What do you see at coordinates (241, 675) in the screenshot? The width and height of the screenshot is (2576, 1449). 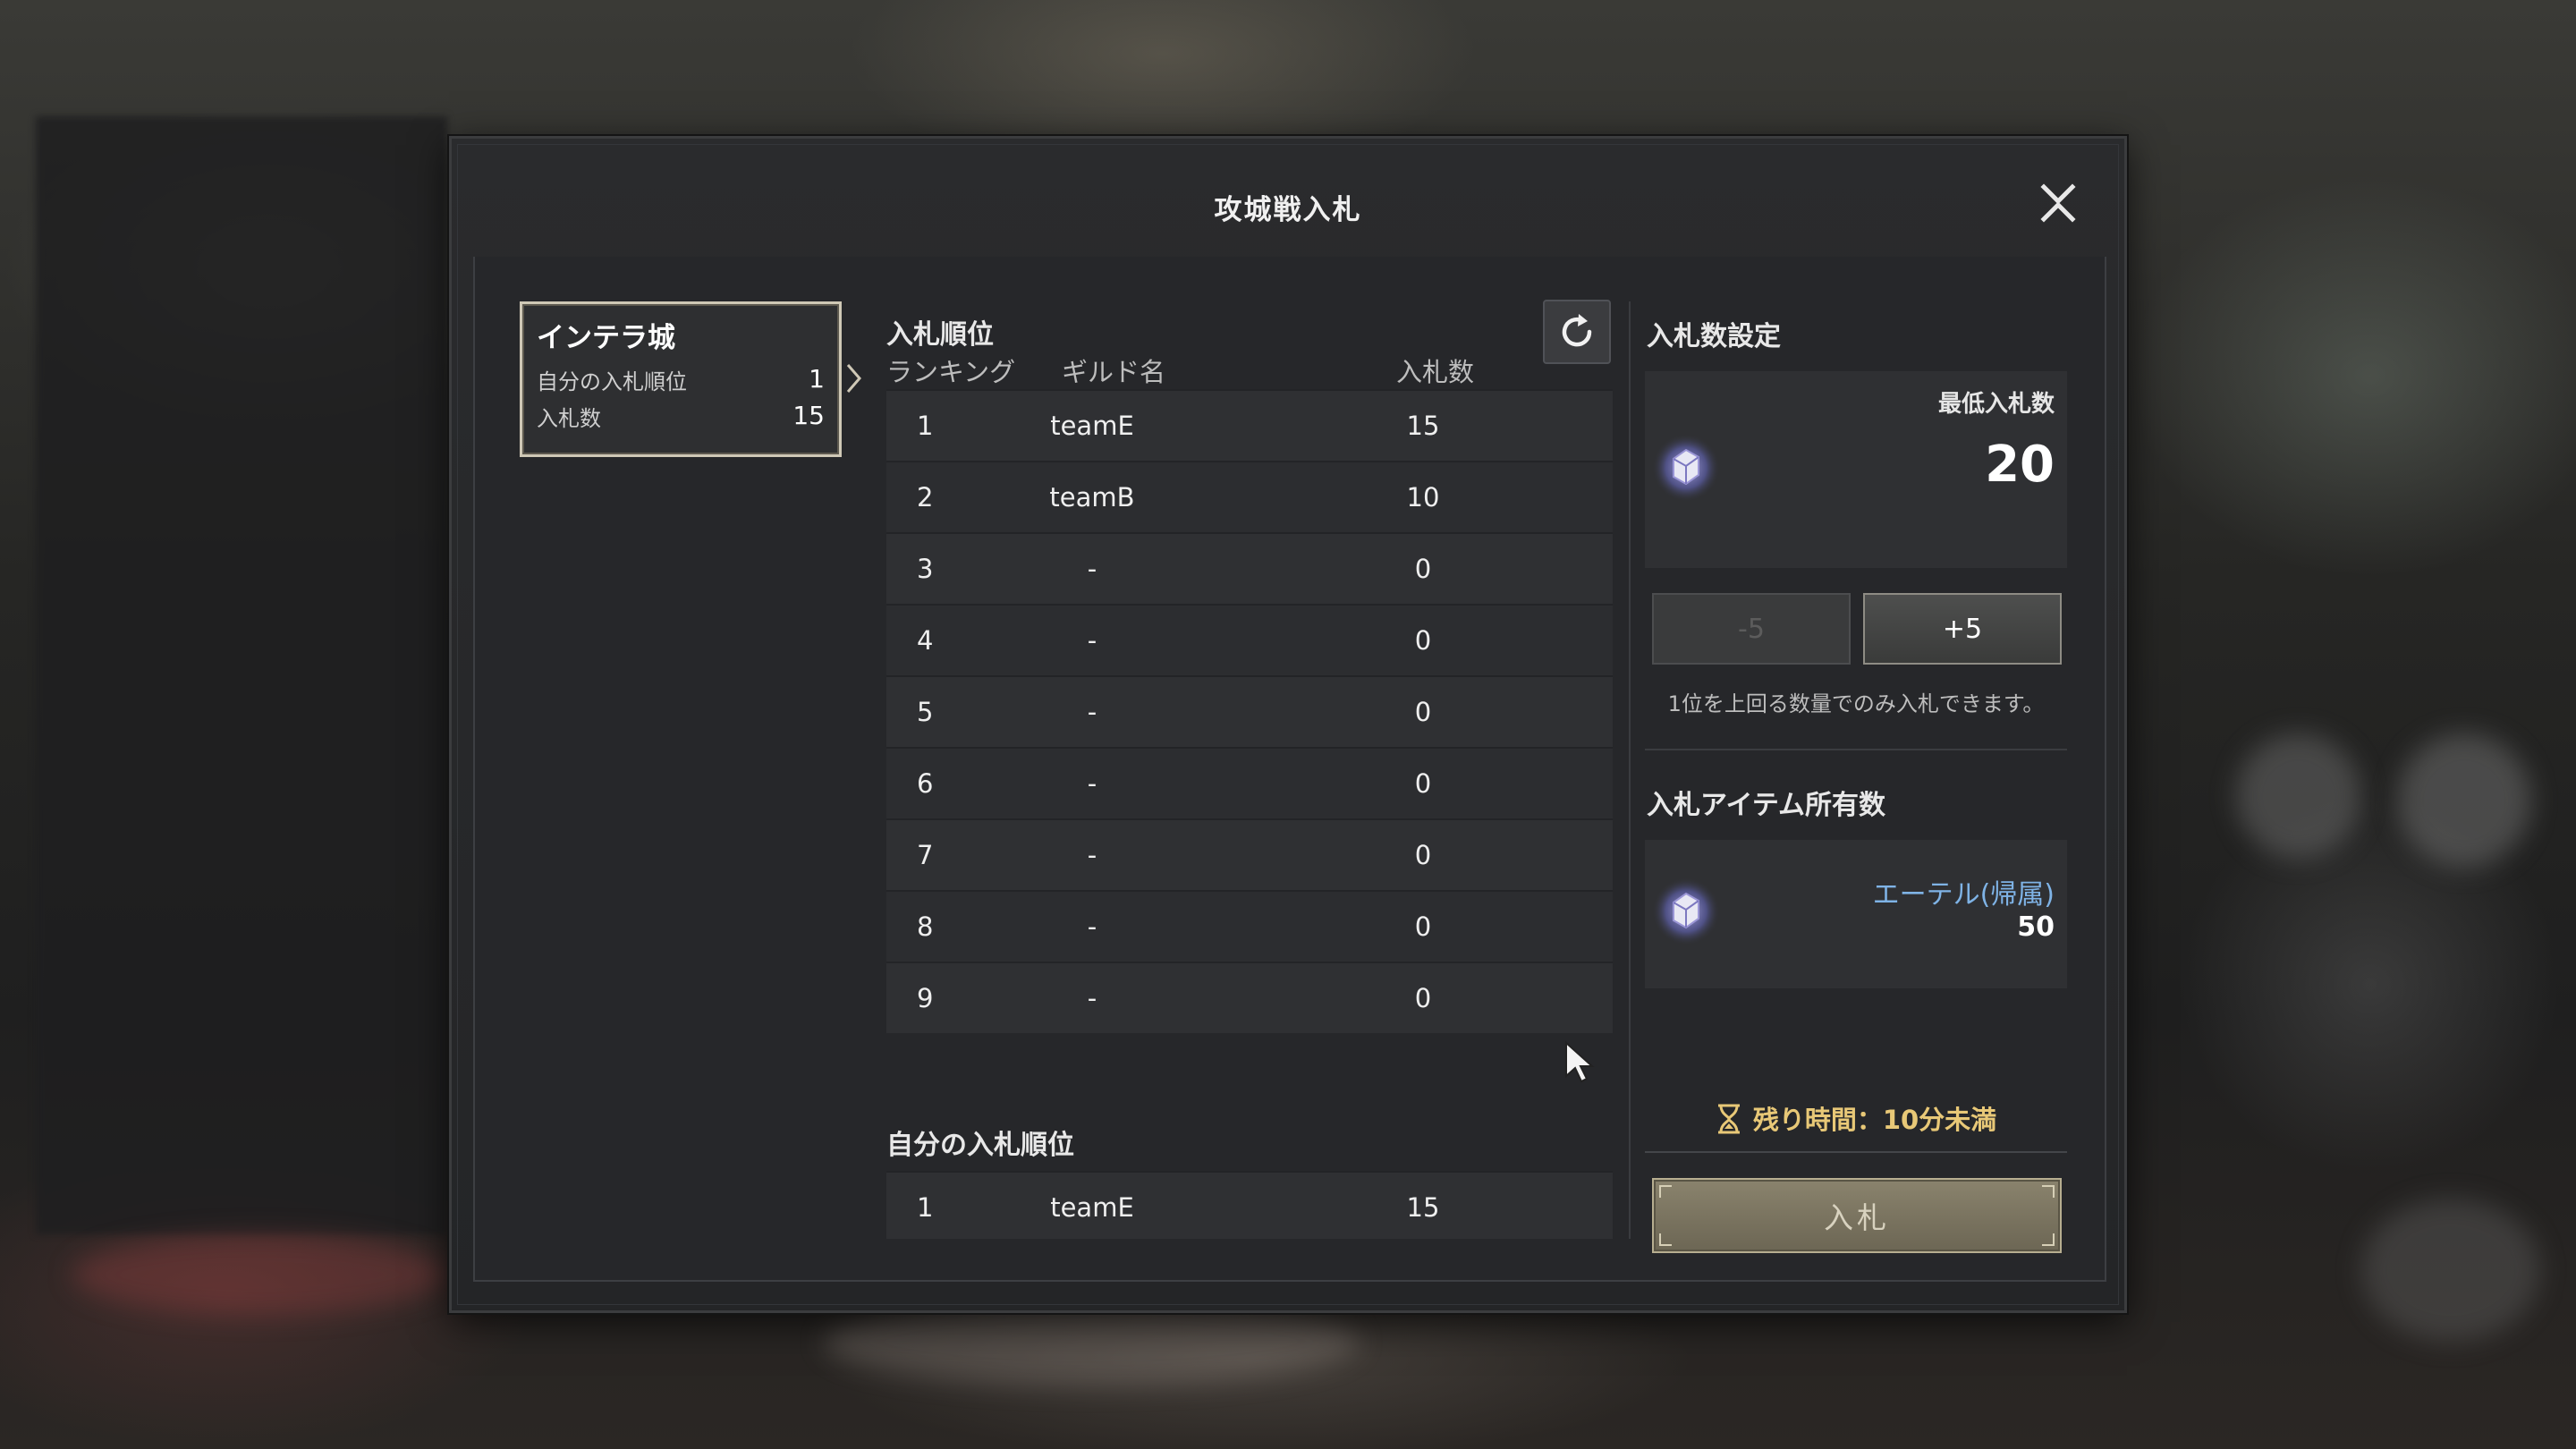 I see `background-panel` at bounding box center [241, 675].